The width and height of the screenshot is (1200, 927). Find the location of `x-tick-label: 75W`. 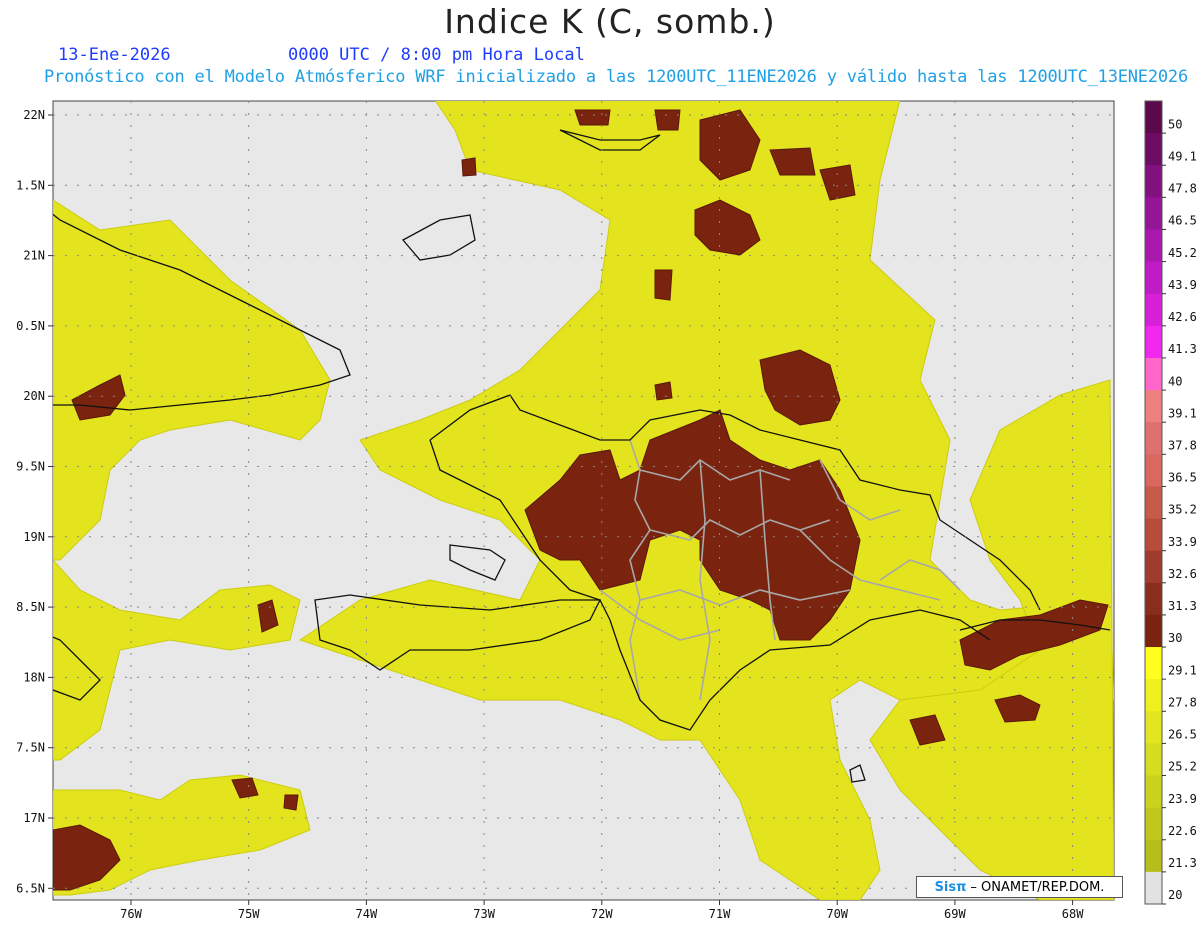

x-tick-label: 75W is located at coordinates (249, 914).